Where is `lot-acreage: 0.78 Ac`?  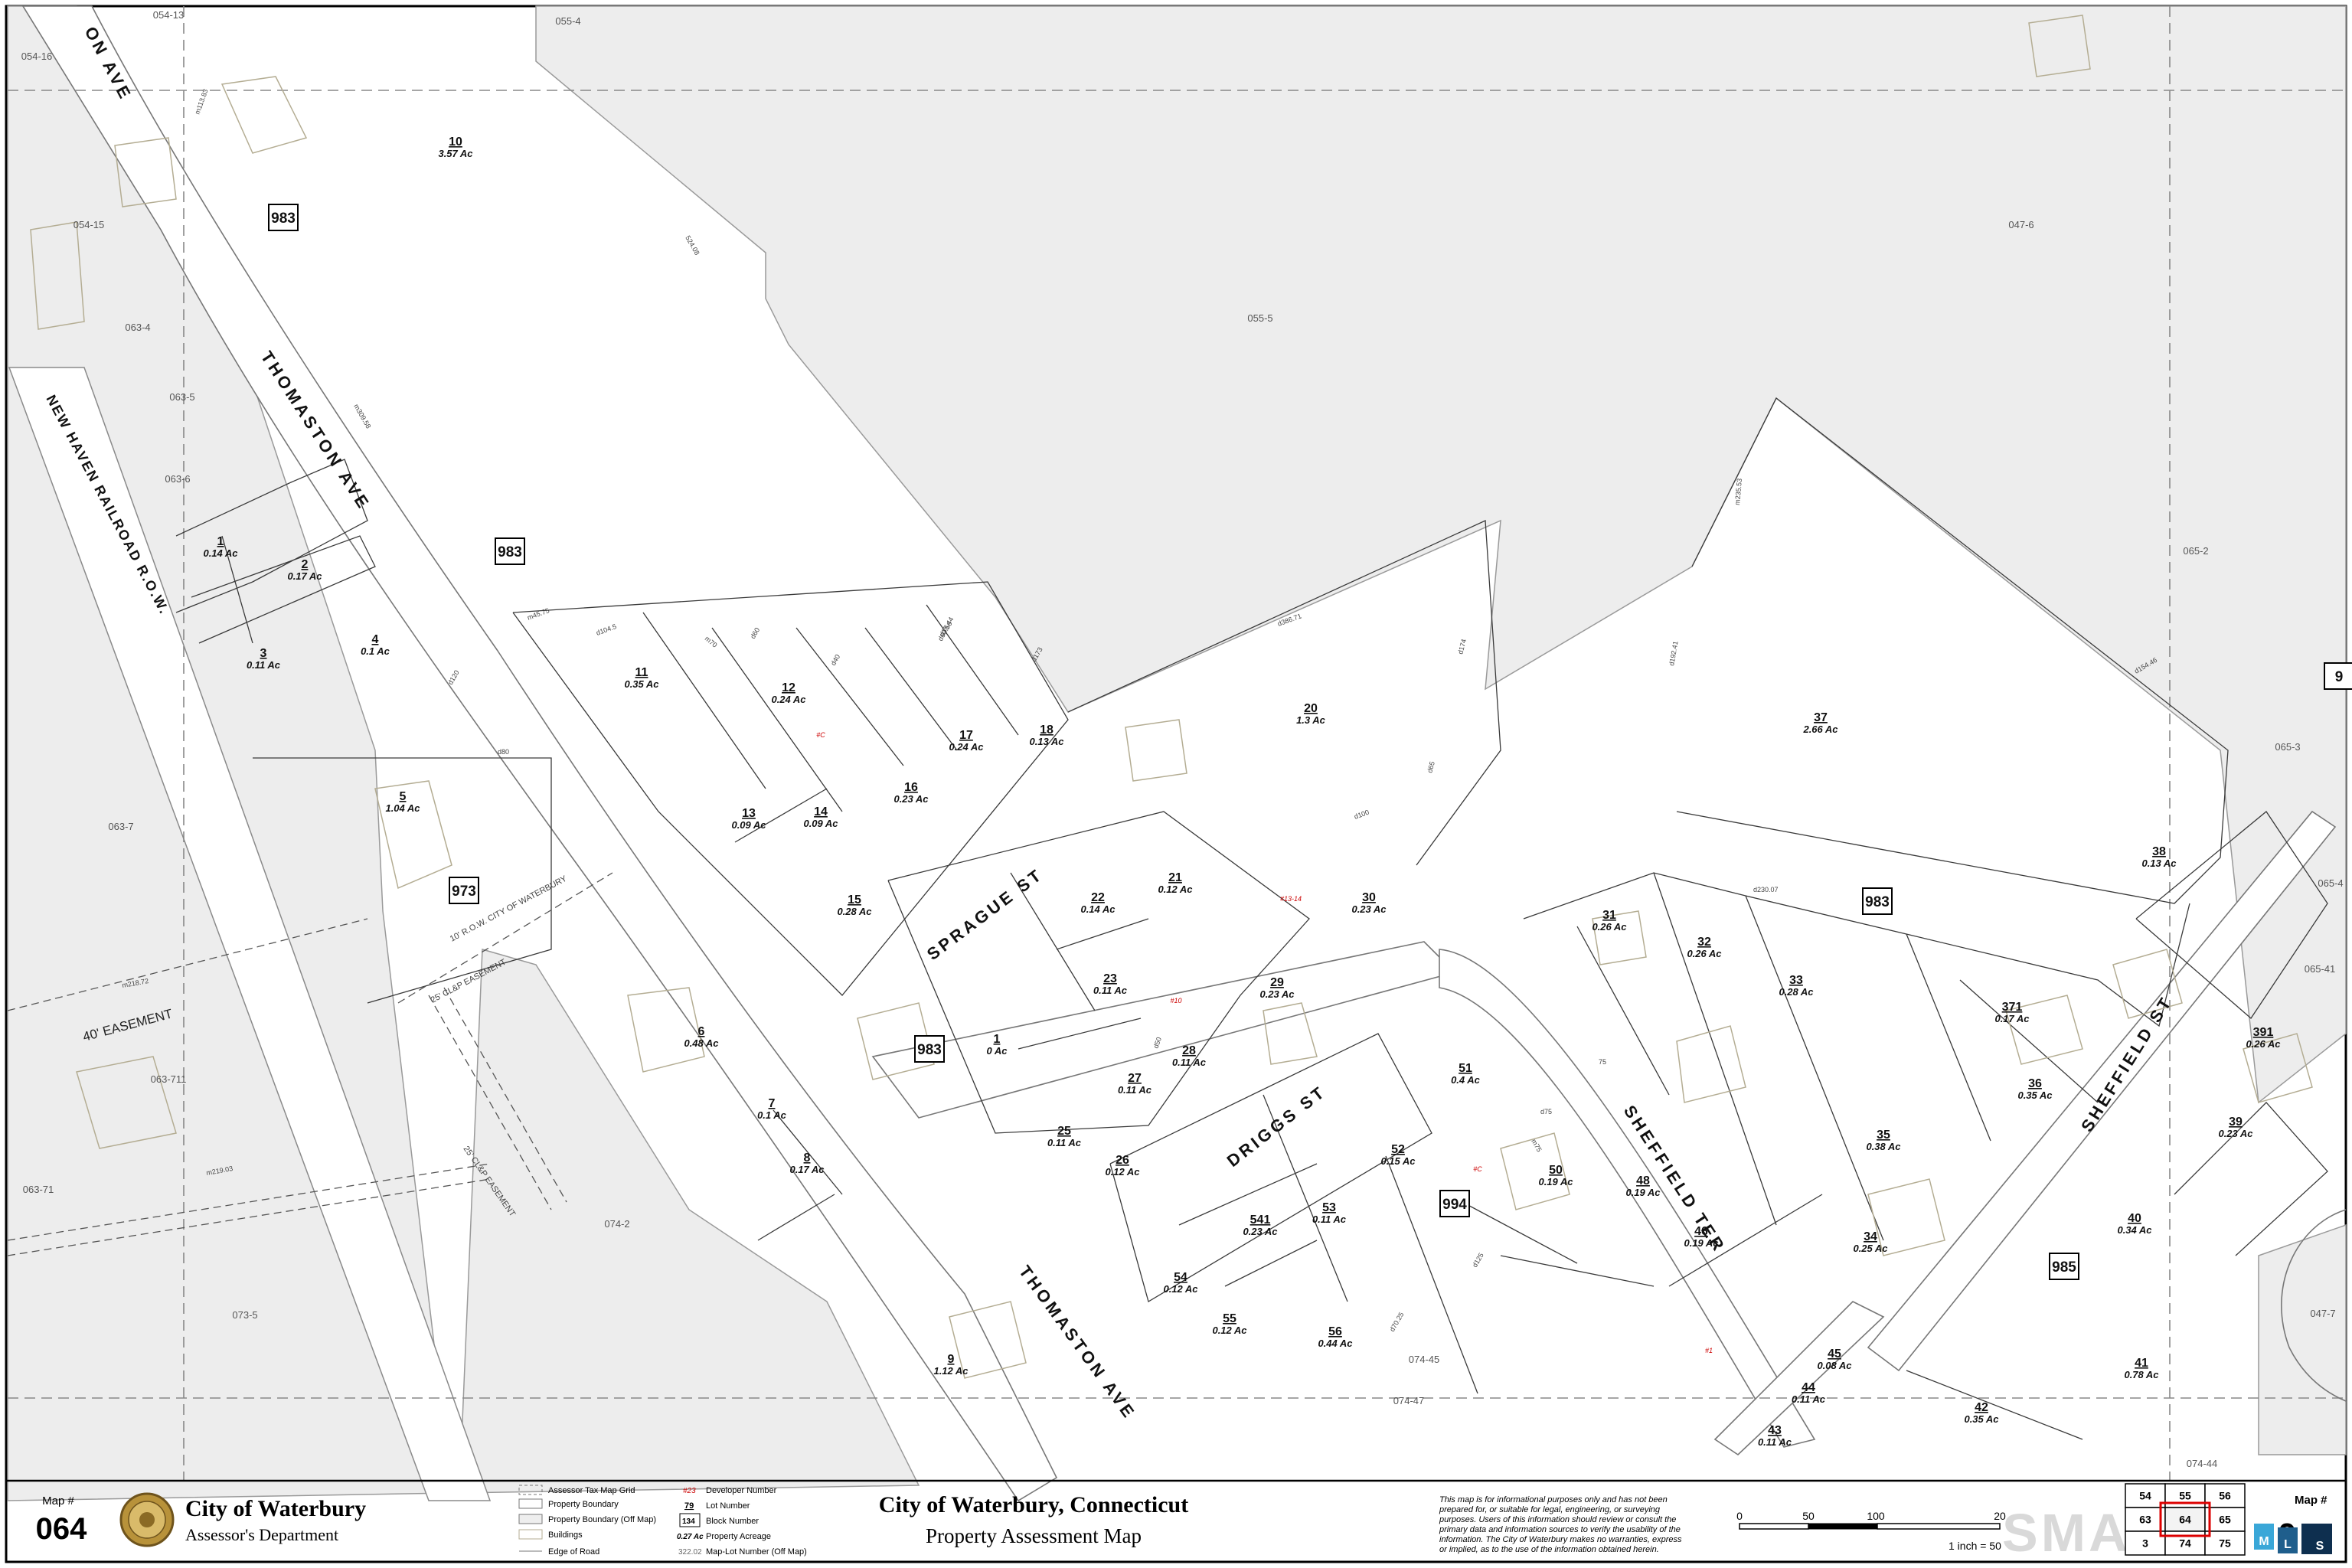 lot-acreage: 0.78 Ac is located at coordinates (2141, 1374).